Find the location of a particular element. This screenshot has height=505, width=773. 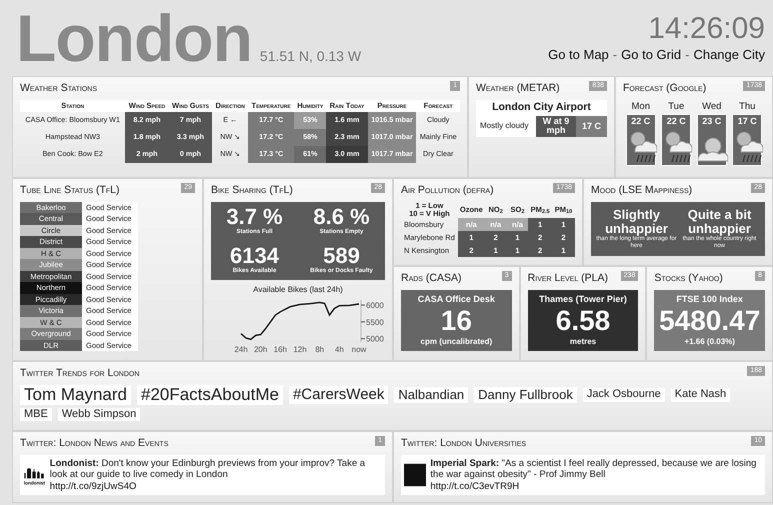

panel-title: Tube Line Status (TfL) is located at coordinates (70, 190).